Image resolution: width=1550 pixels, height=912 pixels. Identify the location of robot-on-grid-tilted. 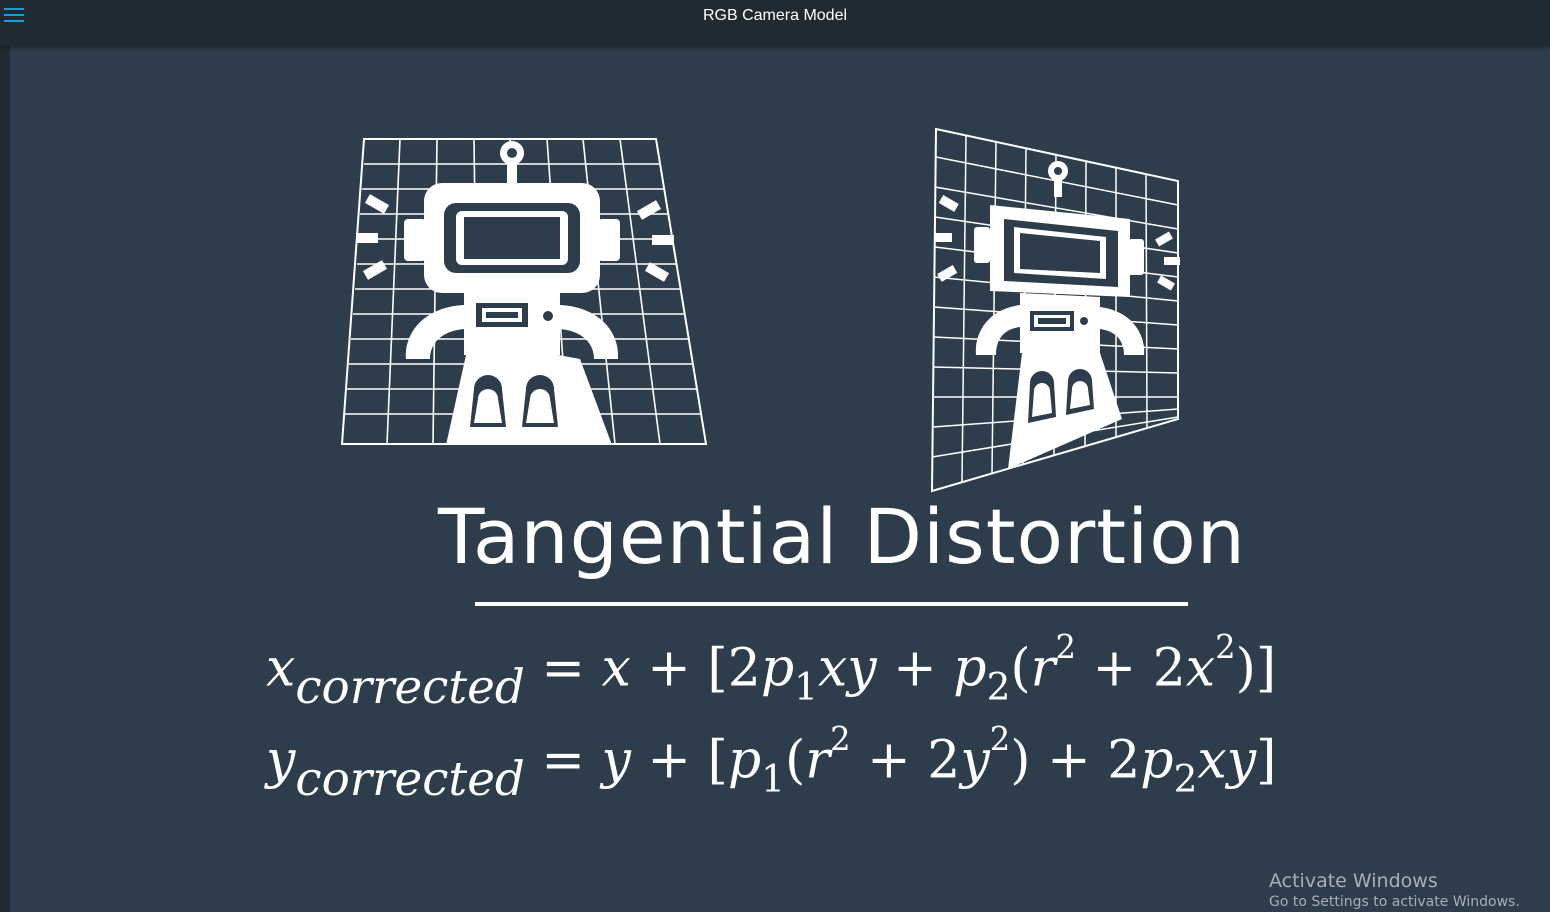
(1055, 310).